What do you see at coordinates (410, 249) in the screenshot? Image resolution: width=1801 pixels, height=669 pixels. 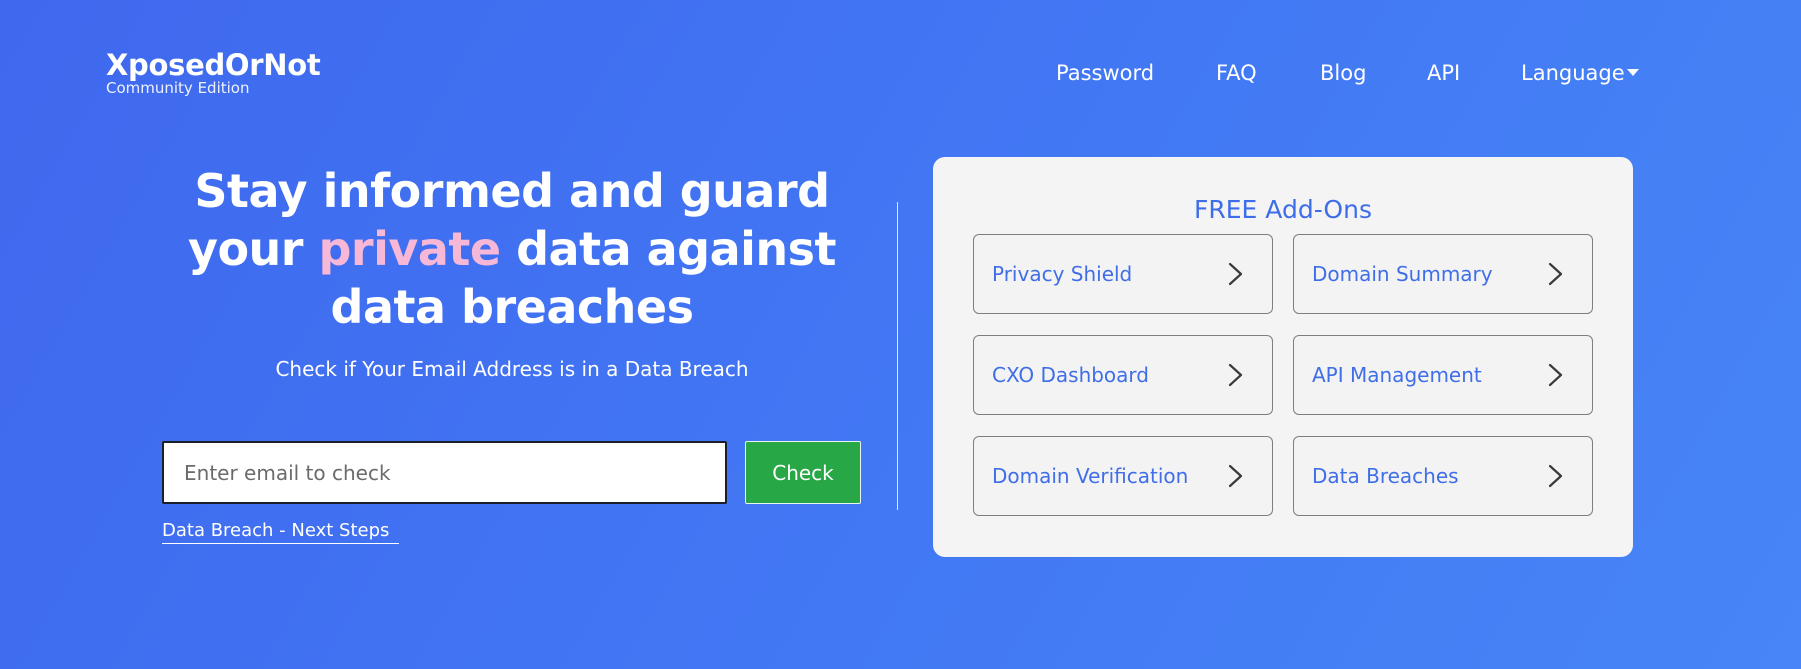 I see `headline-accent: private` at bounding box center [410, 249].